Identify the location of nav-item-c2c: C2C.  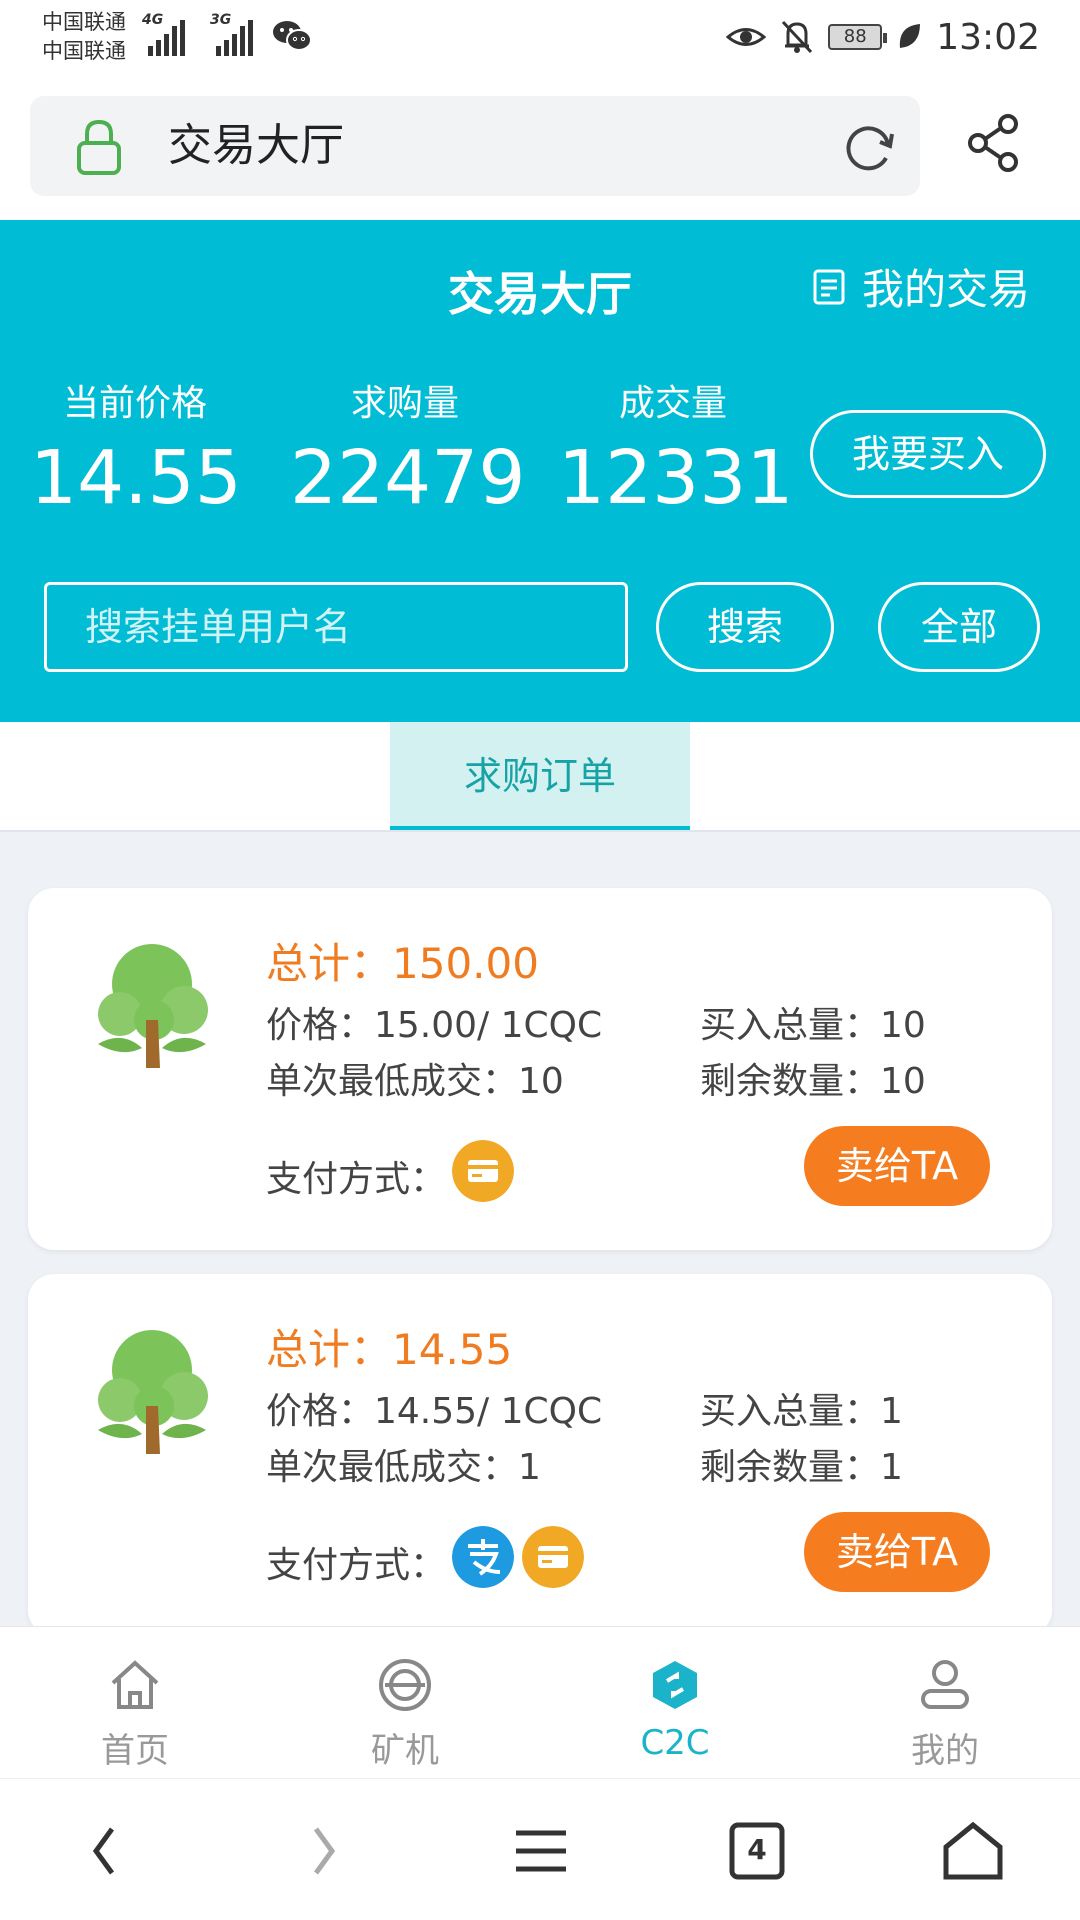
(675, 1703).